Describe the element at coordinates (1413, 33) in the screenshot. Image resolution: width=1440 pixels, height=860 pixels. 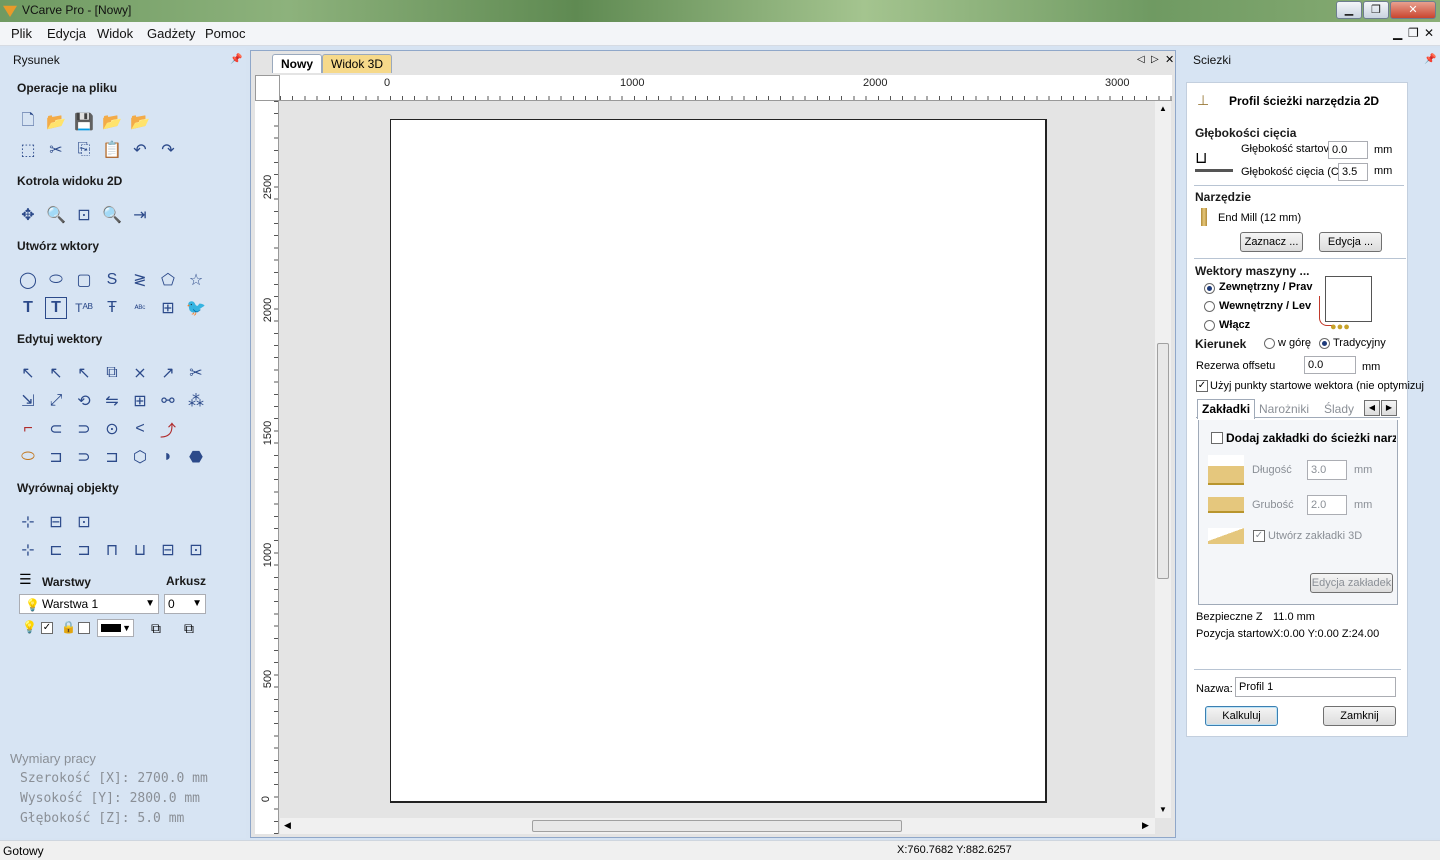
I see `mdi-restore-icon: ❐` at that location.